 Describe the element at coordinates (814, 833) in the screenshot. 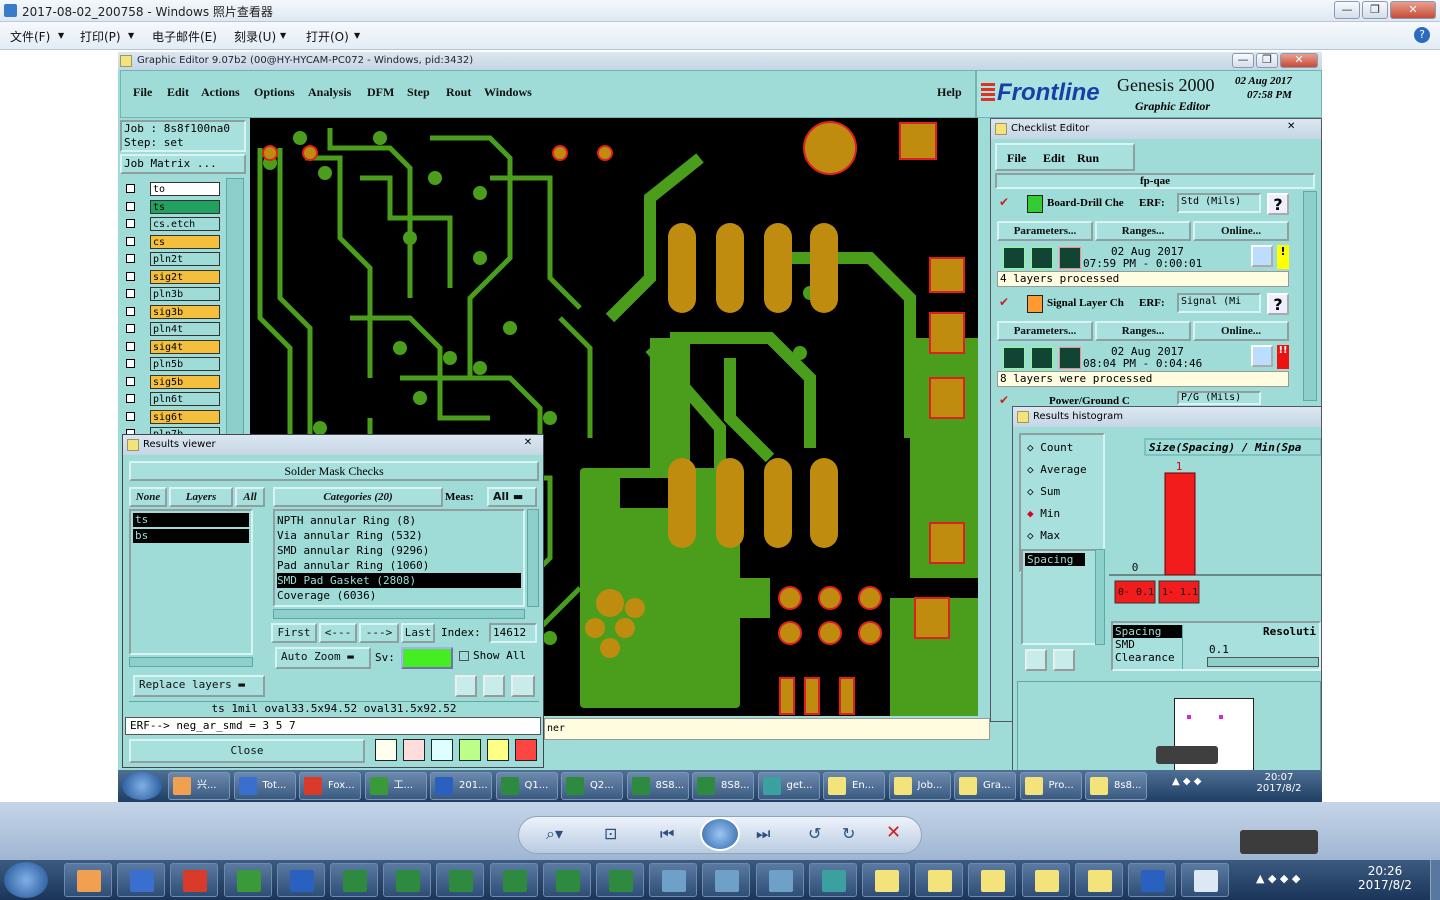

I see `rotate-left-icon: ↺` at that location.